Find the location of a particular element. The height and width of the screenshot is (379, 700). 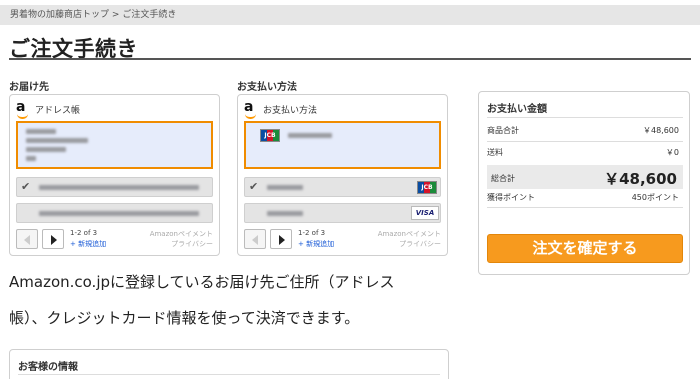

points-value: 450ポイント is located at coordinates (655, 197).